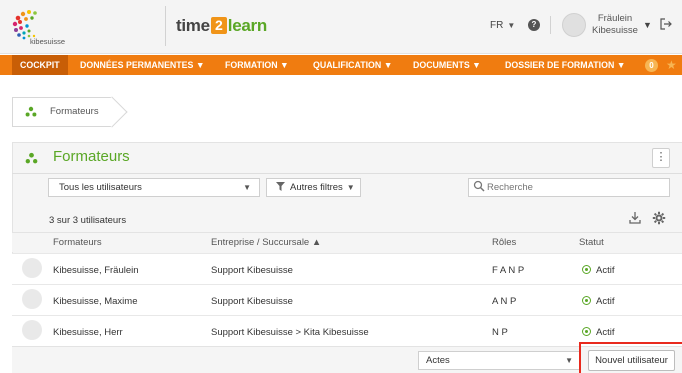 This screenshot has width=682, height=373. I want to click on breadcrumb-item-formateurs: Formateurs, so click(74, 111).